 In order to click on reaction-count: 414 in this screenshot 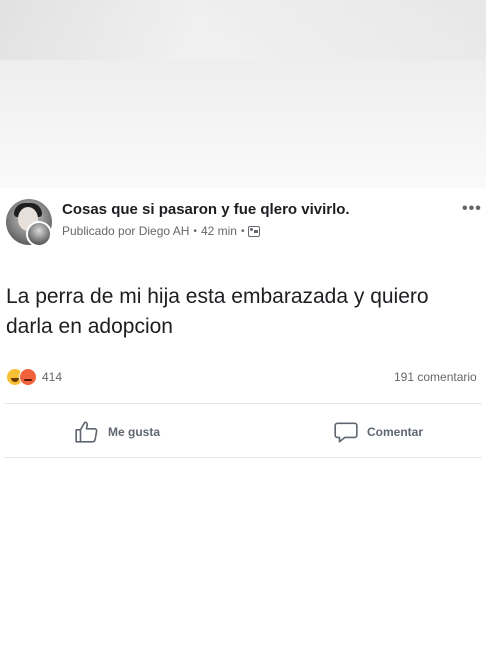, I will do `click(52, 377)`.